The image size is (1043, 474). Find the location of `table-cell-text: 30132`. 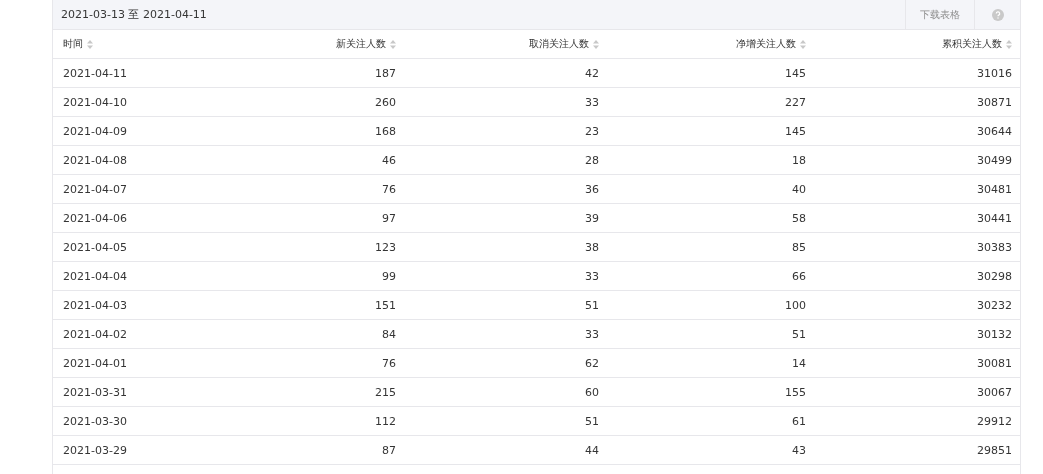

table-cell-text: 30132 is located at coordinates (994, 334).